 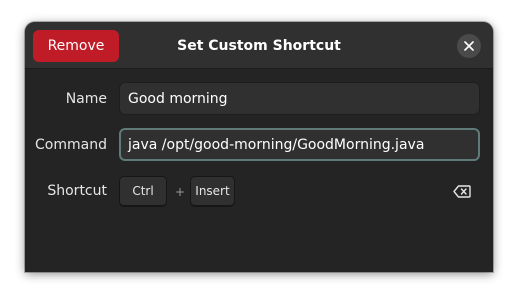 I want to click on shortcut-key-ctrl: Ctrl, so click(x=143, y=191).